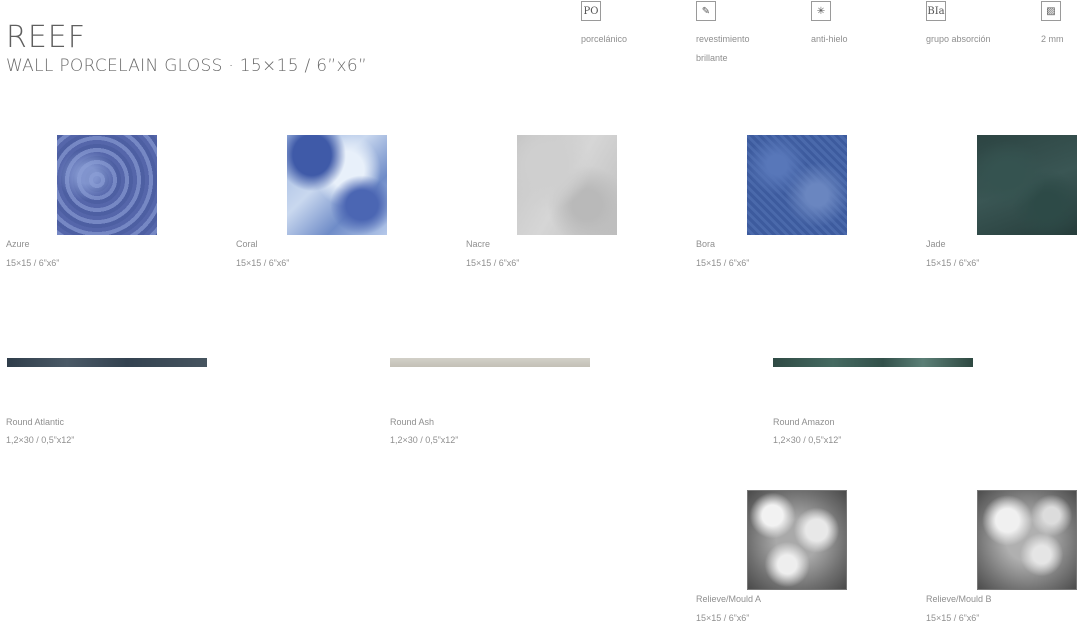 Image resolution: width=1088 pixels, height=626 pixels. What do you see at coordinates (591, 11) in the screenshot?
I see `porcelain-icon: PO` at bounding box center [591, 11].